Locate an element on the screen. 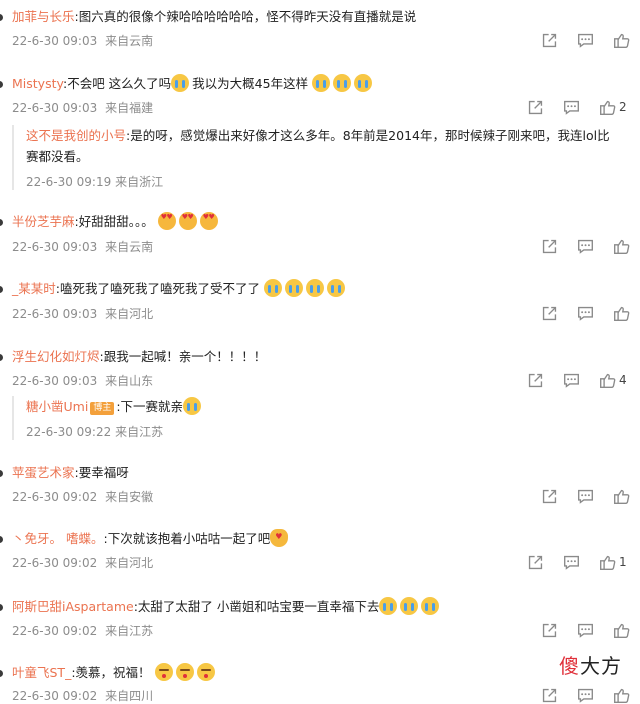  comment-username: 阿斯巴甜iAspartame is located at coordinates (73, 606).